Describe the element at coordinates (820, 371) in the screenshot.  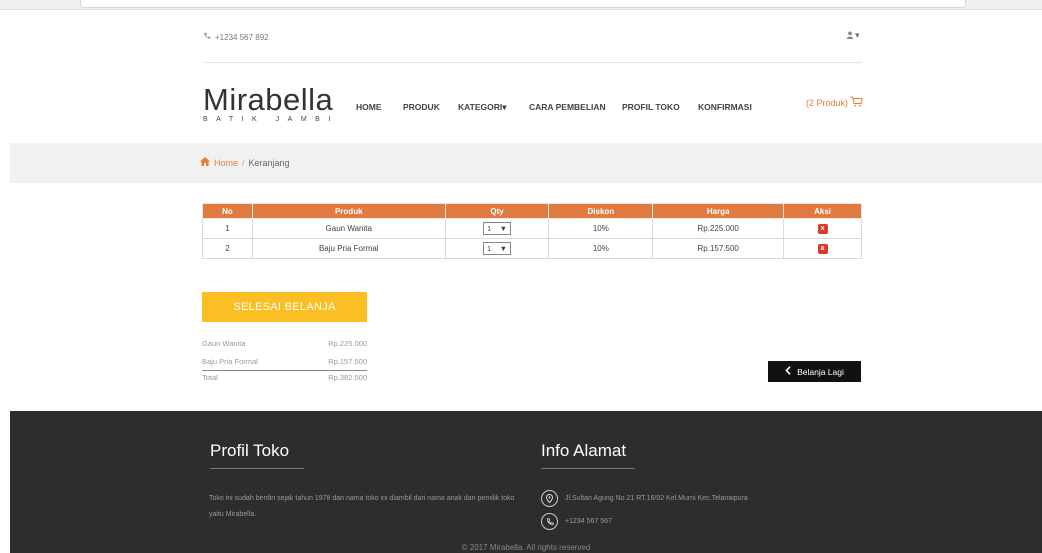
I see `continue-shopping-label: Belanja Lagi` at that location.